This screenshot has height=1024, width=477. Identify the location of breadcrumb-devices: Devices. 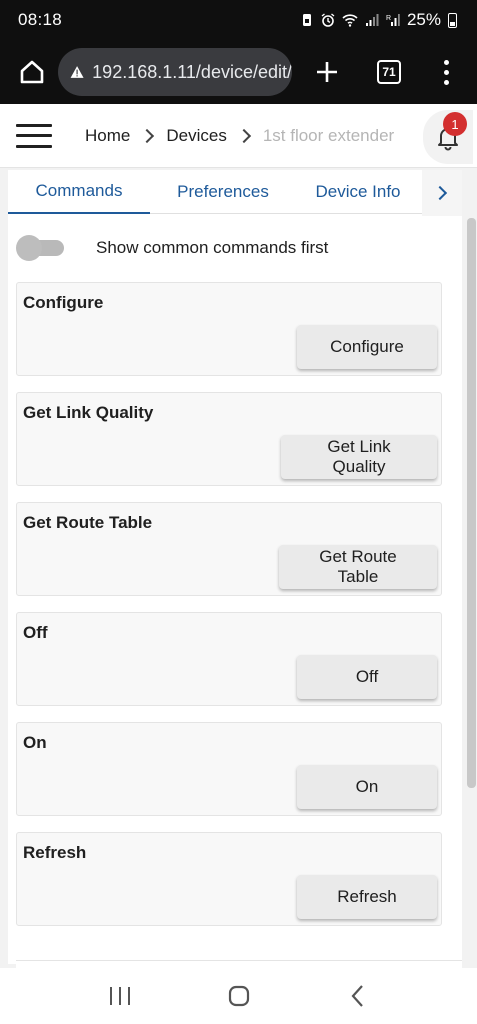
(196, 136).